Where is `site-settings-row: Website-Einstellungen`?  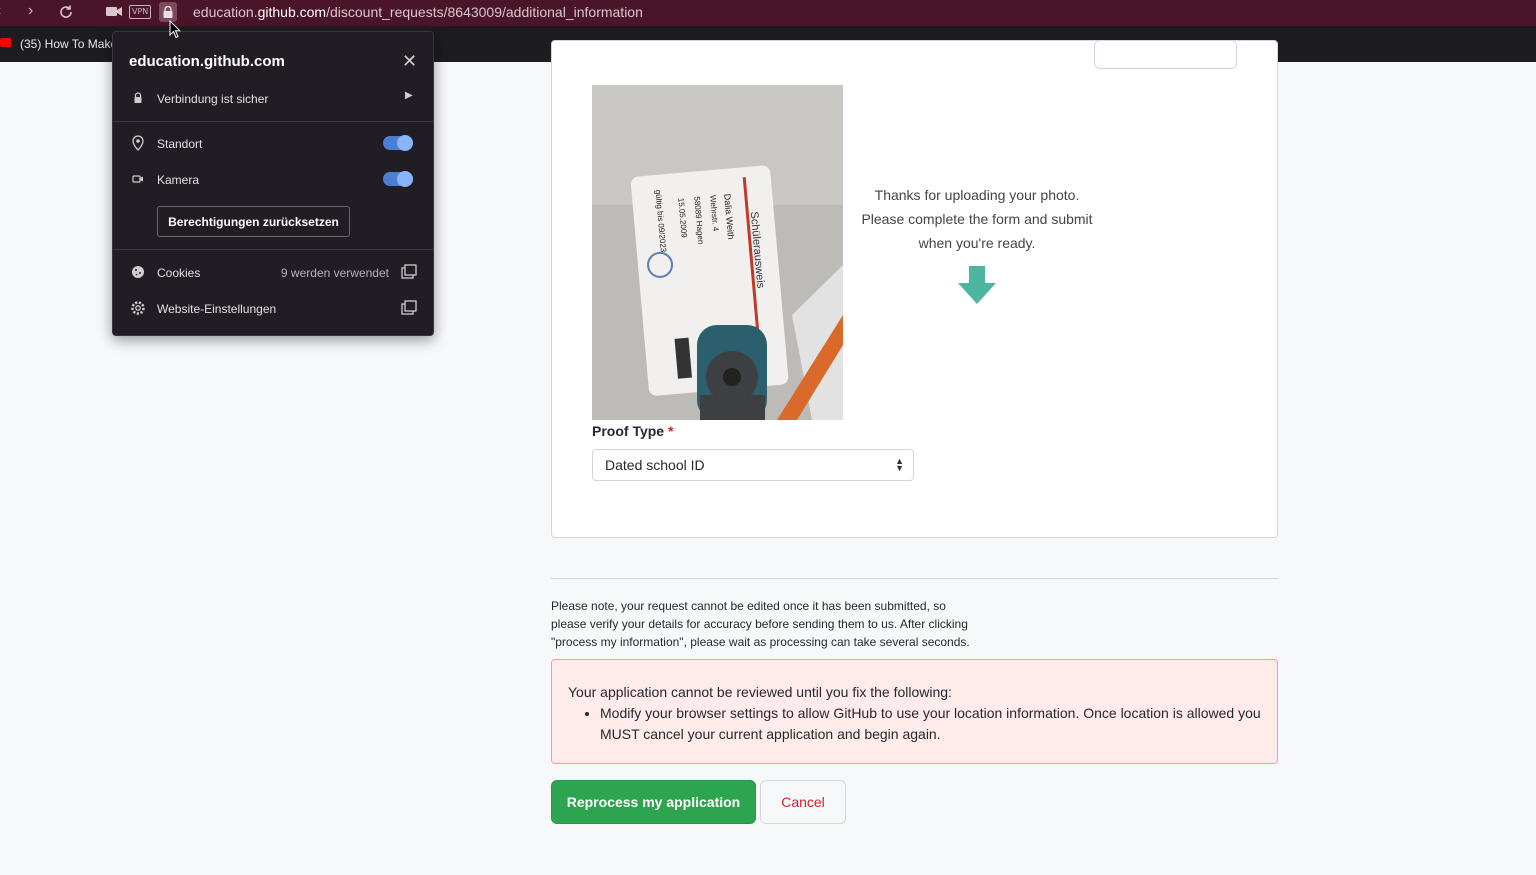 site-settings-row: Website-Einstellungen is located at coordinates (273, 309).